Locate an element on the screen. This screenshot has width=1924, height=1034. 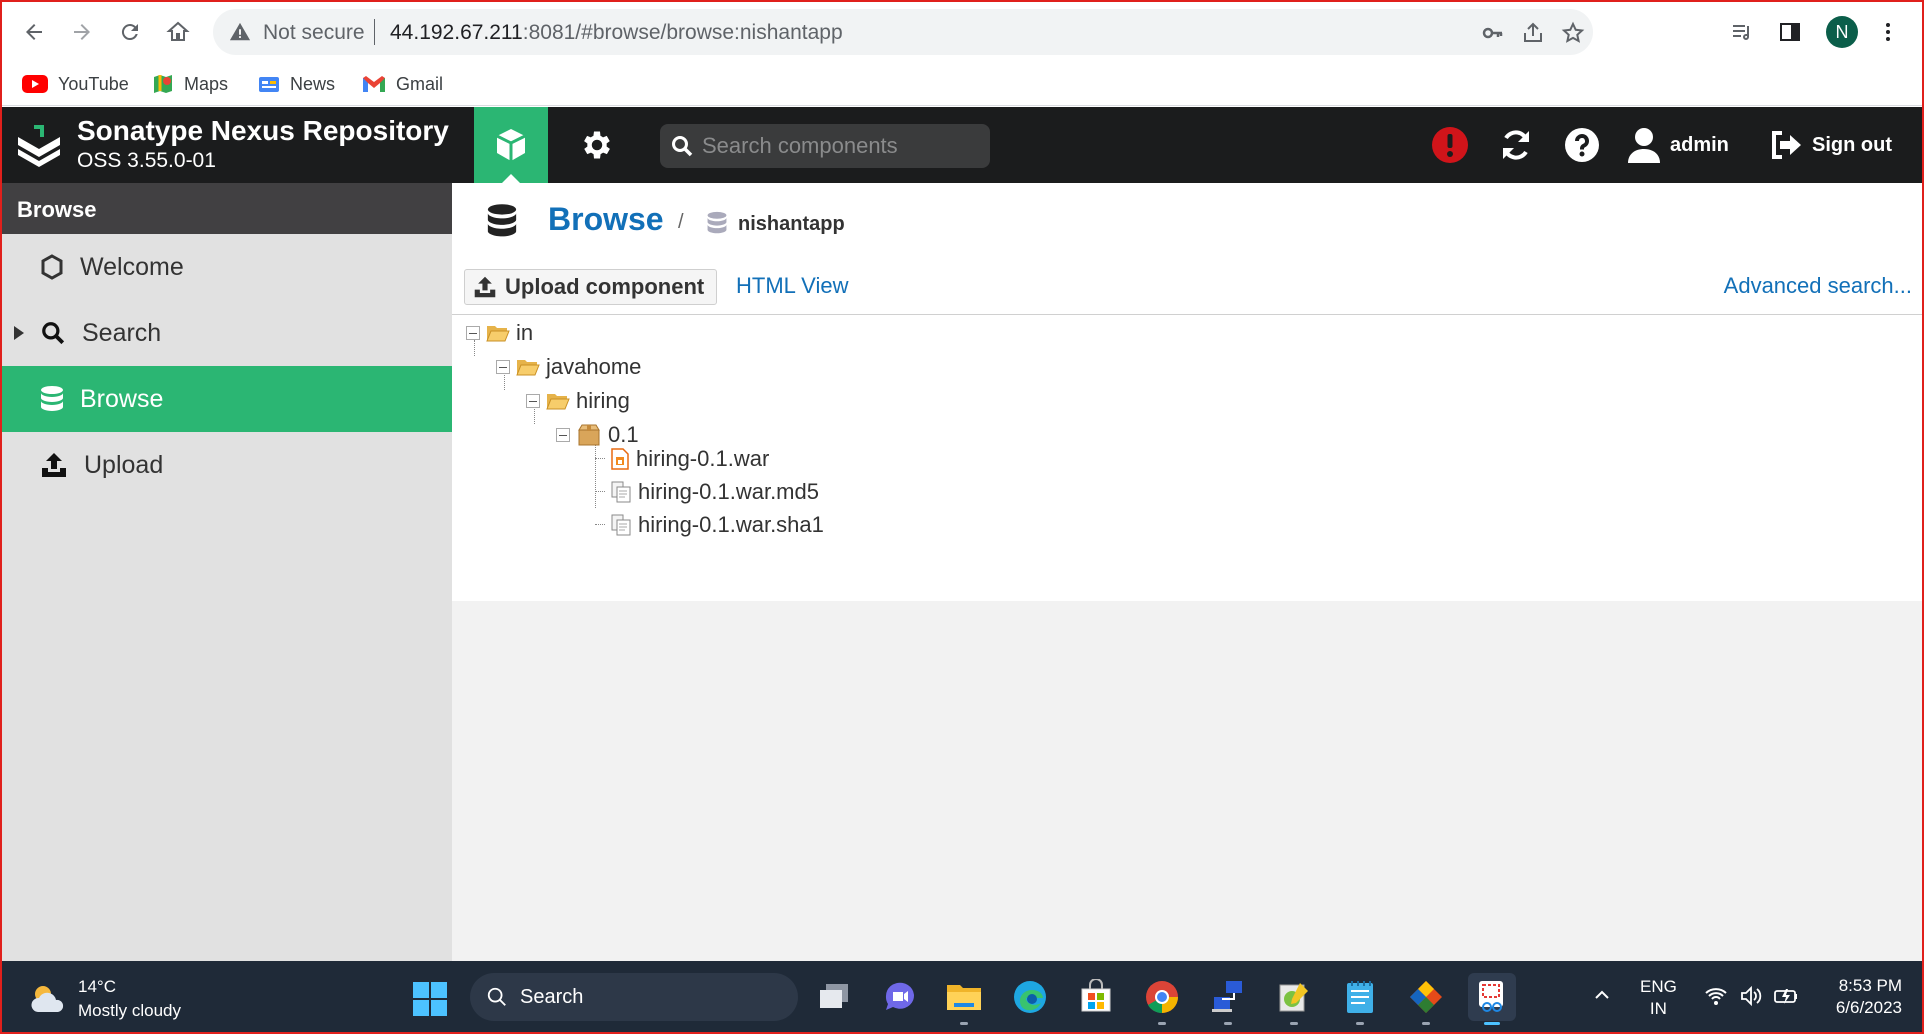
home-button is located at coordinates (178, 32).